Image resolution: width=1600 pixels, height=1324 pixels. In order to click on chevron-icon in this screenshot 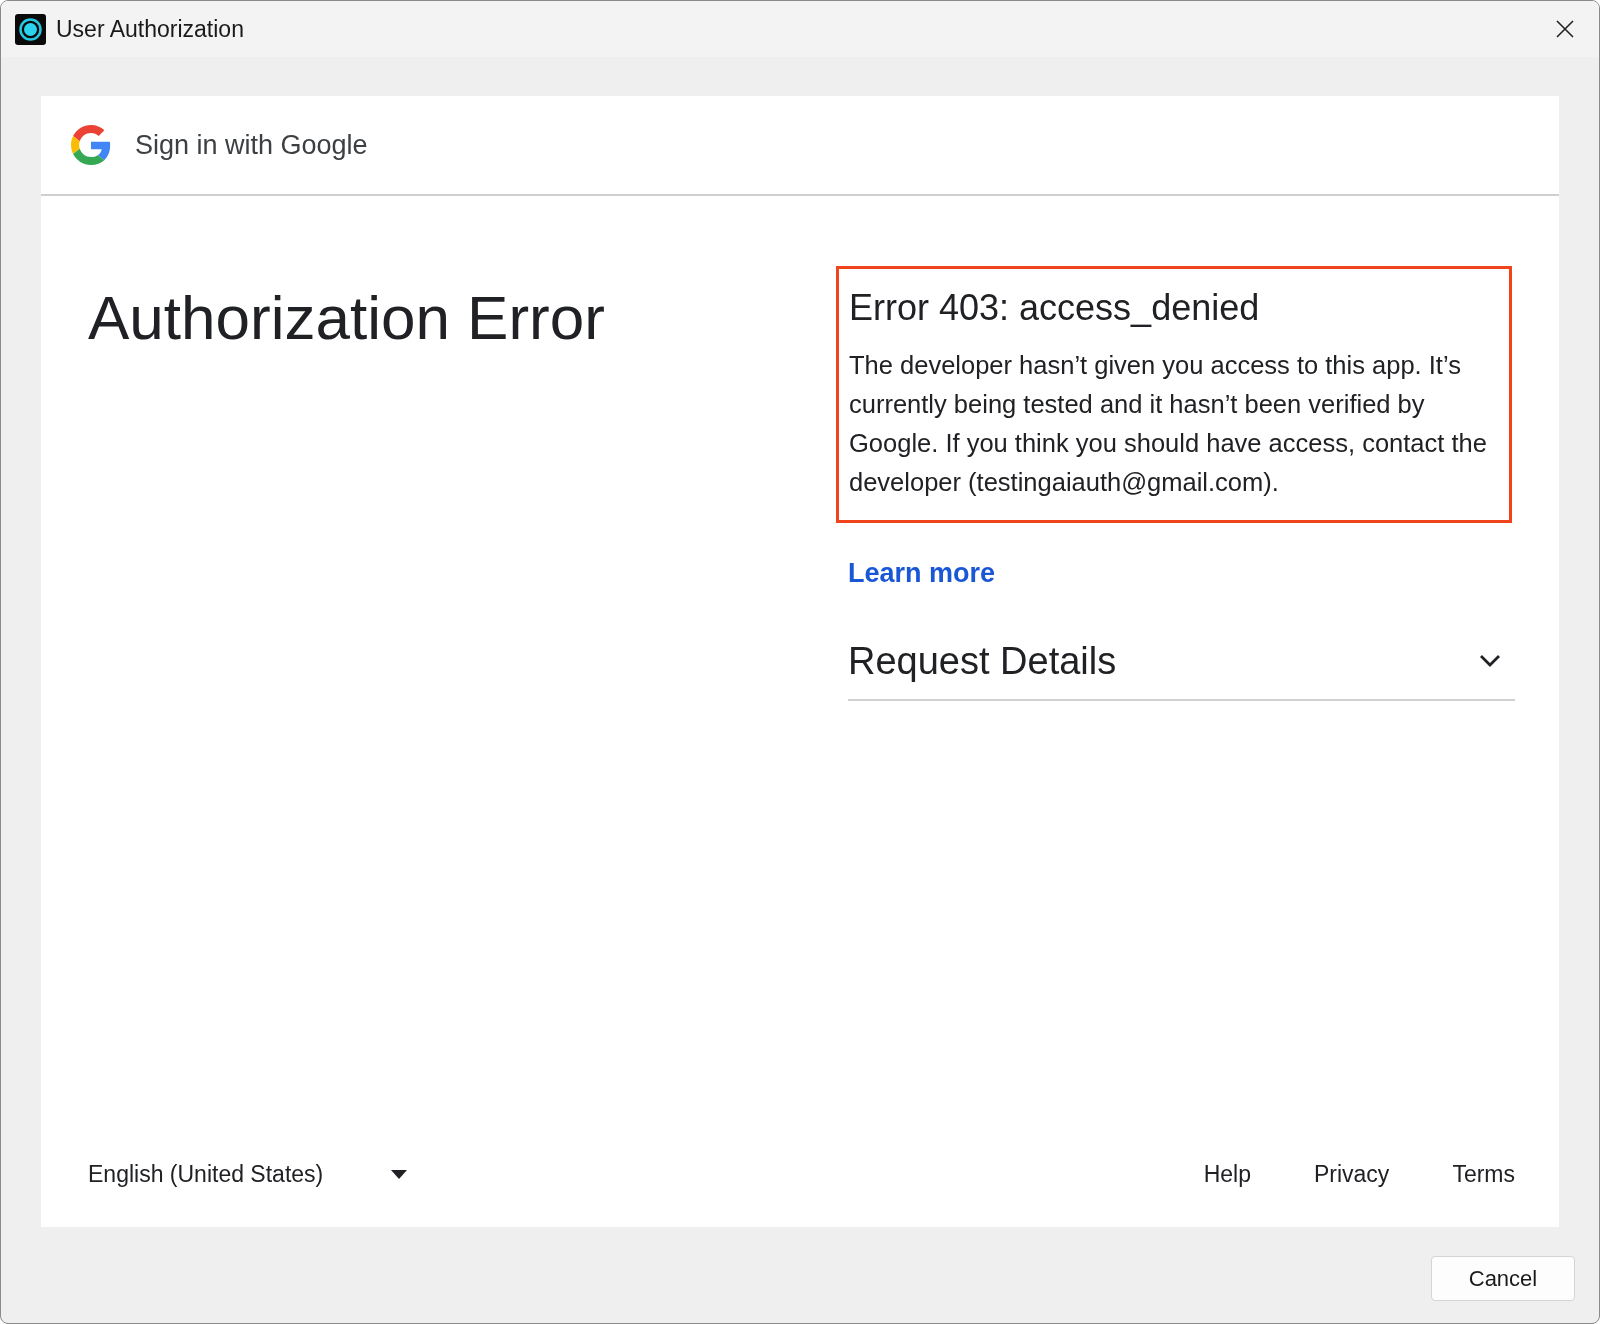, I will do `click(1490, 661)`.